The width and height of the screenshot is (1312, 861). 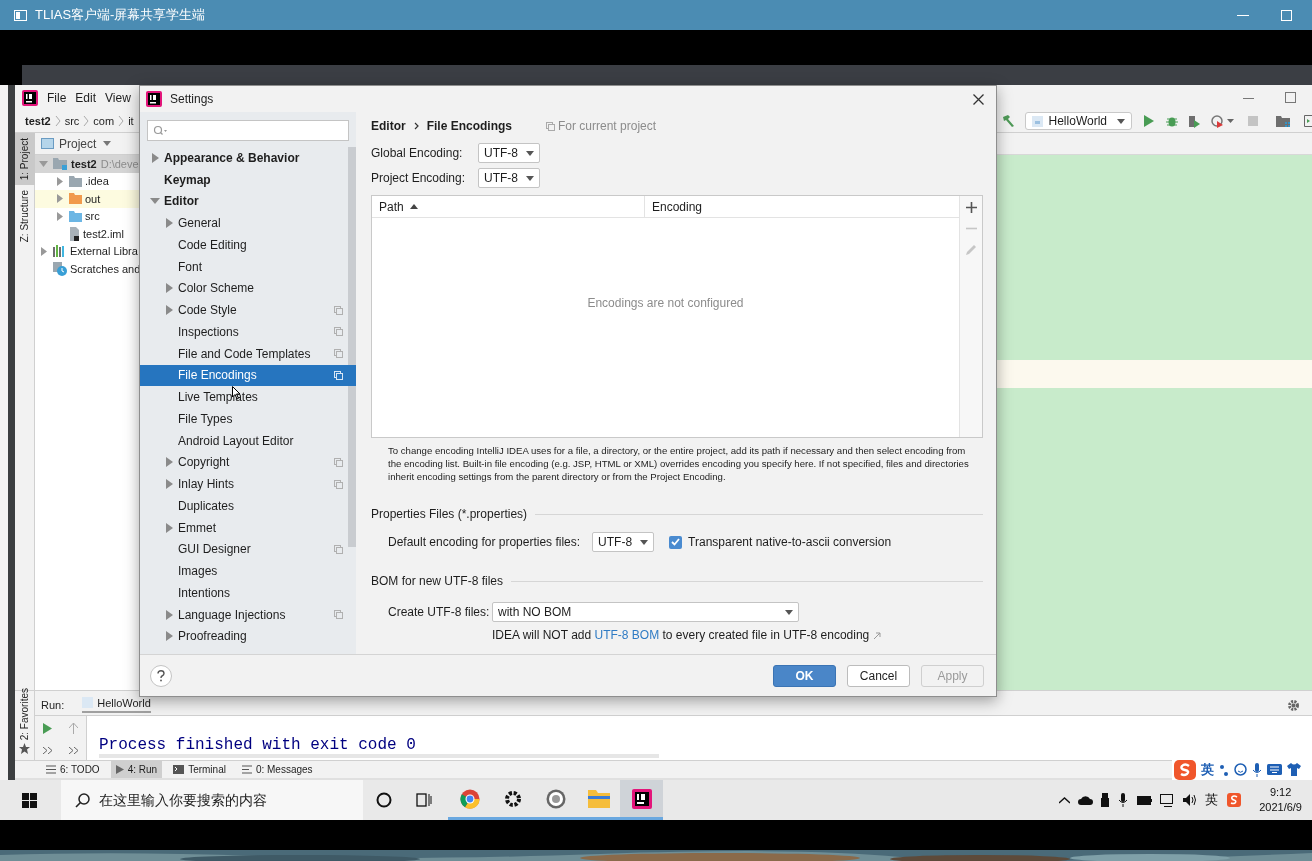 What do you see at coordinates (1224, 769) in the screenshot?
I see `punctuation-icon` at bounding box center [1224, 769].